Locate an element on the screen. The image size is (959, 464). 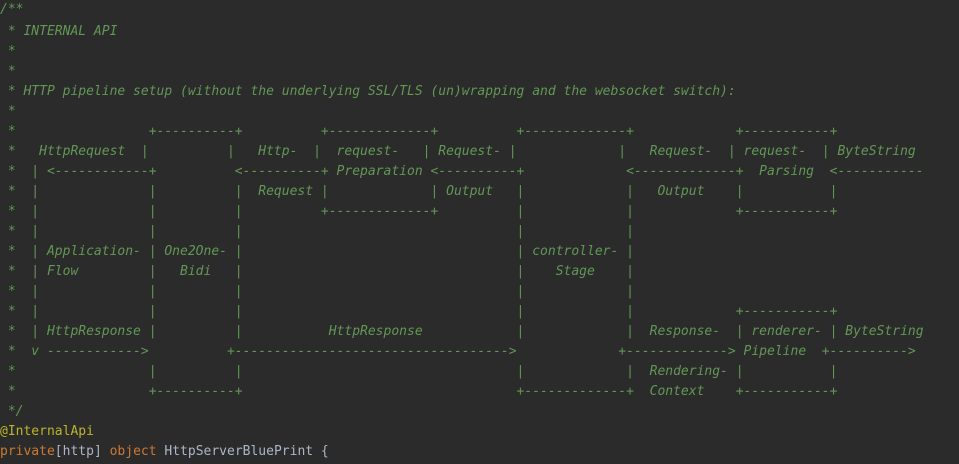
comment-line: * INTERNAL API is located at coordinates (59, 31).